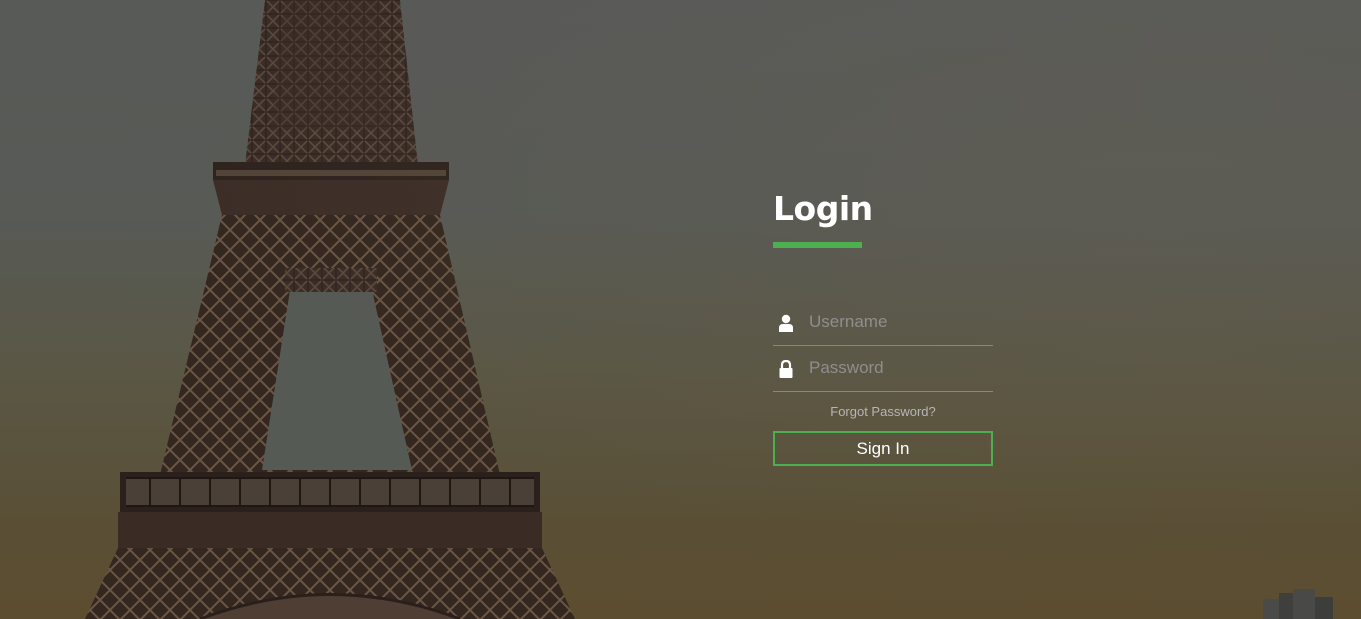 Image resolution: width=1361 pixels, height=619 pixels. Describe the element at coordinates (817, 245) in the screenshot. I see `title-underline` at that location.